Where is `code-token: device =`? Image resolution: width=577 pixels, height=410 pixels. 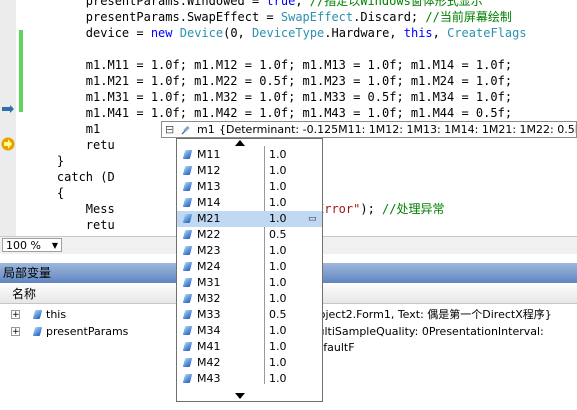 code-token: device = is located at coordinates (89, 33).